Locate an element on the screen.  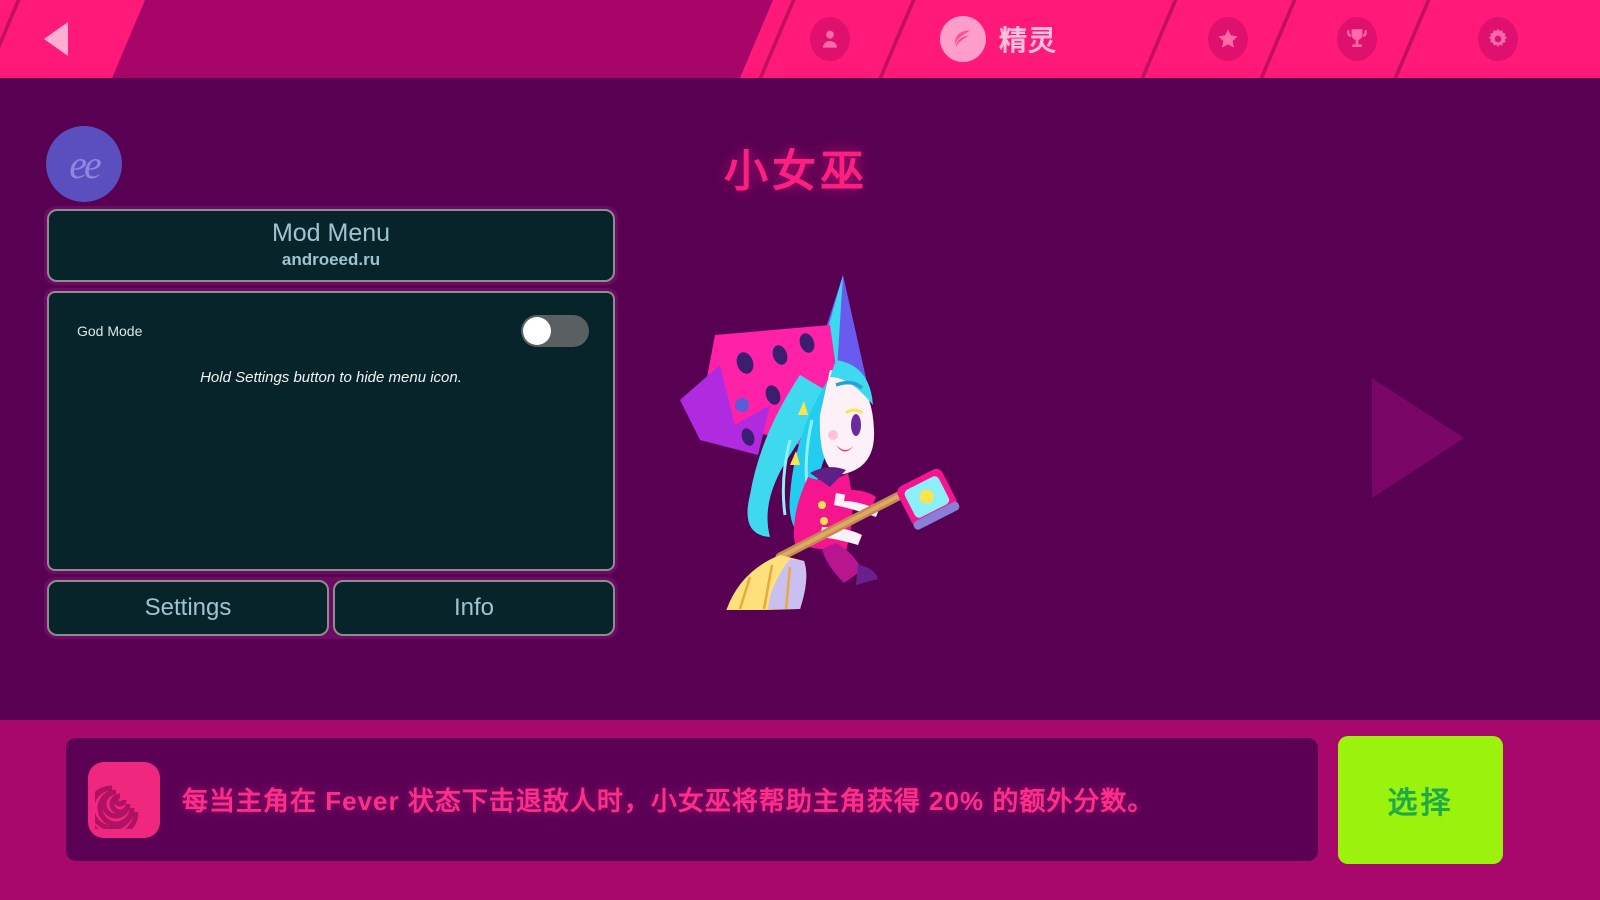
mod-menu-header: Mod Menu androeed.ru is located at coordinates (331, 245).